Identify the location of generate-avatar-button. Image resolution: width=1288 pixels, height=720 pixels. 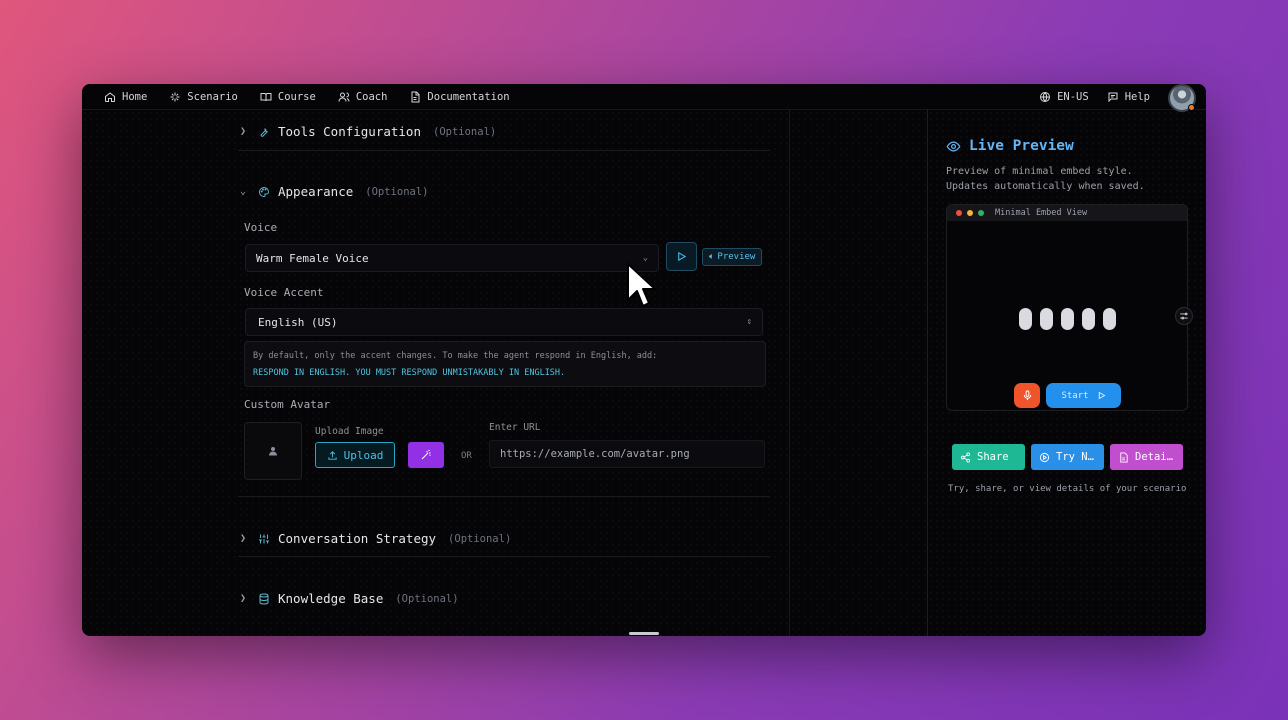
(426, 455).